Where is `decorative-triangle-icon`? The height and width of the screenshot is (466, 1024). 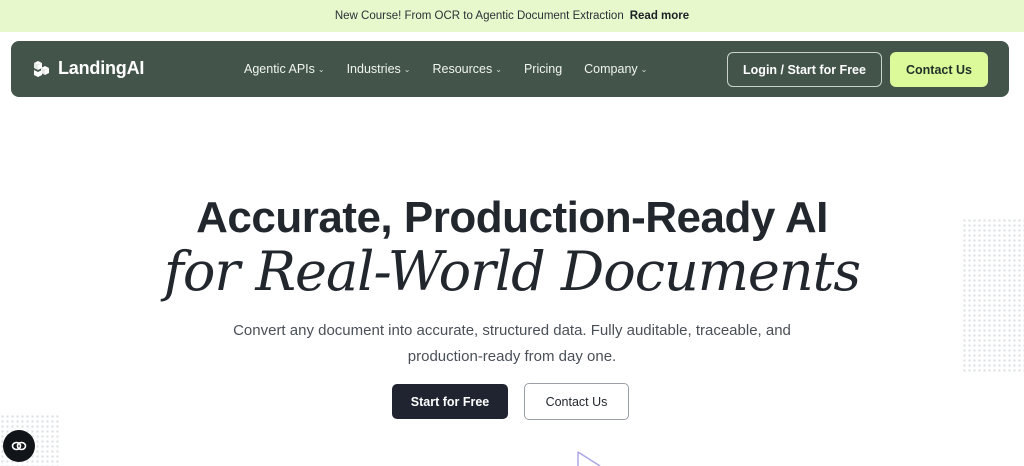
decorative-triangle-icon is located at coordinates (589, 458).